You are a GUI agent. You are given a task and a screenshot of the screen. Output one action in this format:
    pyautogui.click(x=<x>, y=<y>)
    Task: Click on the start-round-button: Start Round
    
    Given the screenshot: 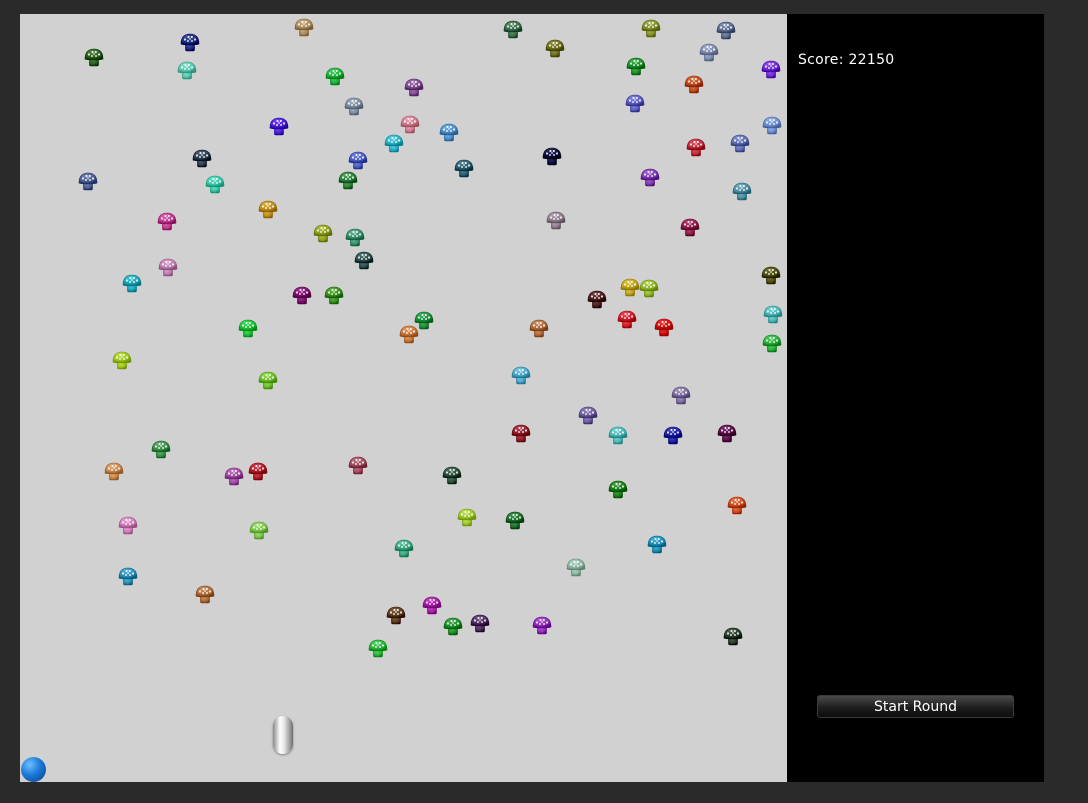 What is the action you would take?
    pyautogui.click(x=915, y=706)
    